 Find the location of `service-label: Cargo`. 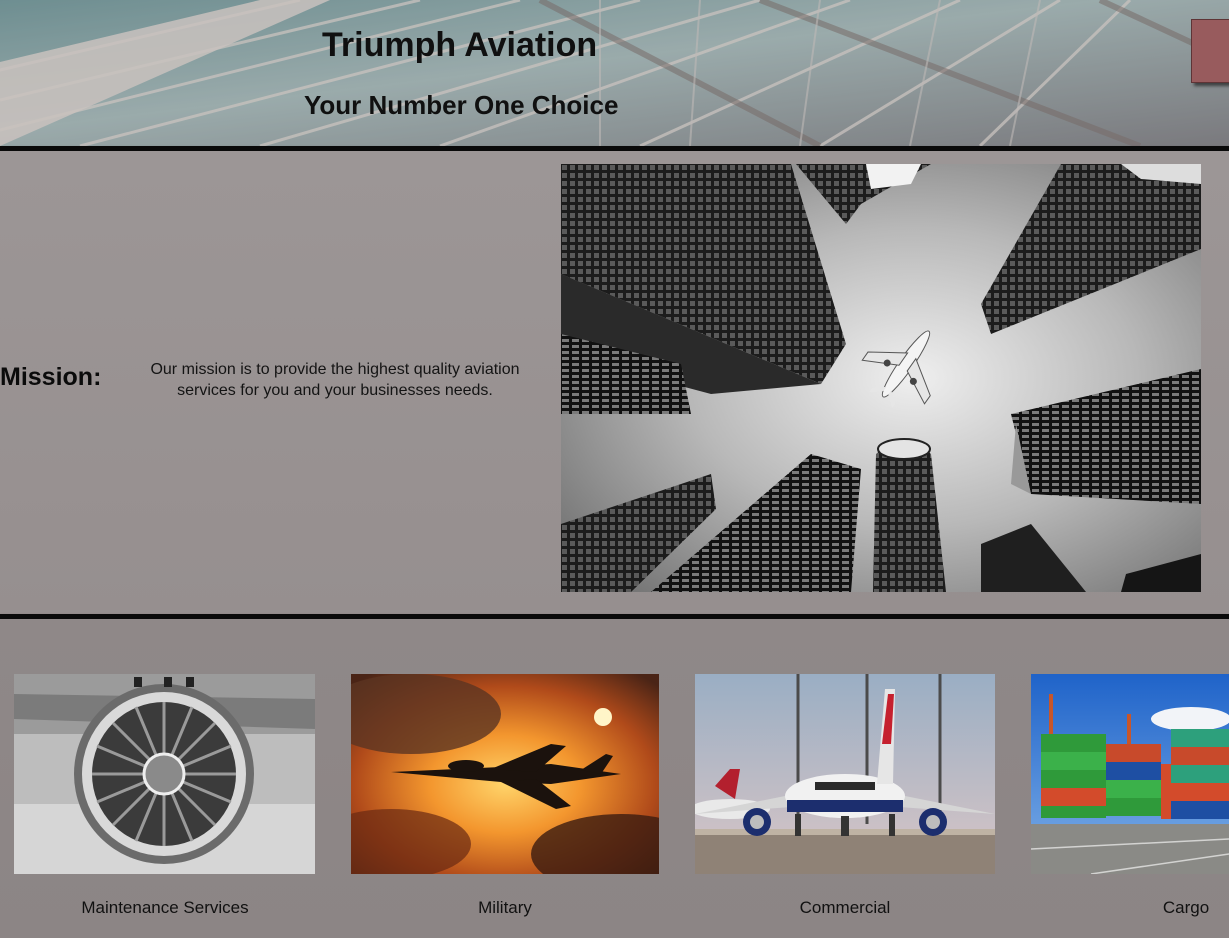

service-label: Cargo is located at coordinates (1186, 908).